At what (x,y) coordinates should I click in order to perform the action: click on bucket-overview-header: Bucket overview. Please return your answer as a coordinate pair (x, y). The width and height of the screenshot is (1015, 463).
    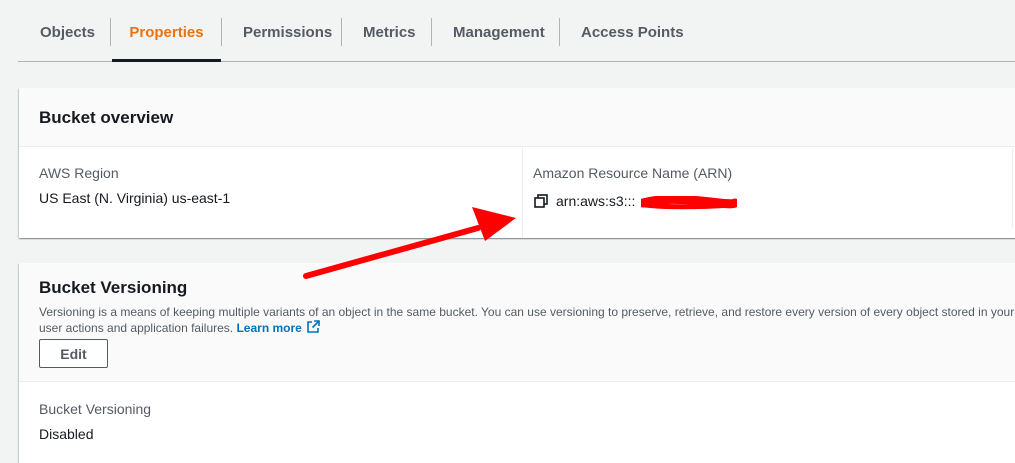
    Looking at the image, I should click on (517, 117).